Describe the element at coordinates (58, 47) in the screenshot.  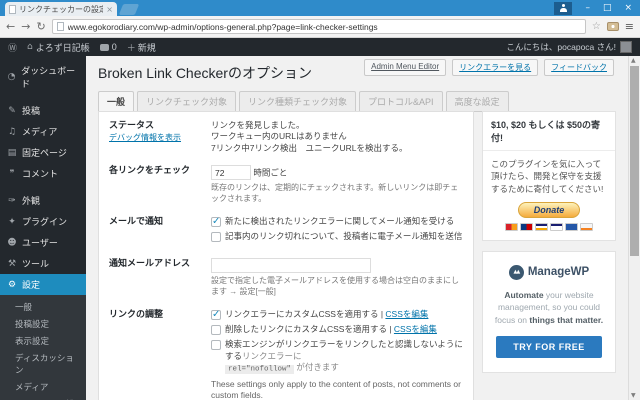
I see `site-name-link: ⌂ よろず日記帳` at that location.